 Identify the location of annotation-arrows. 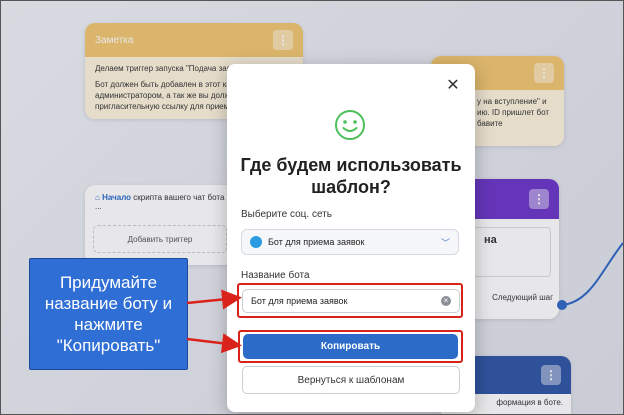
(214, 321).